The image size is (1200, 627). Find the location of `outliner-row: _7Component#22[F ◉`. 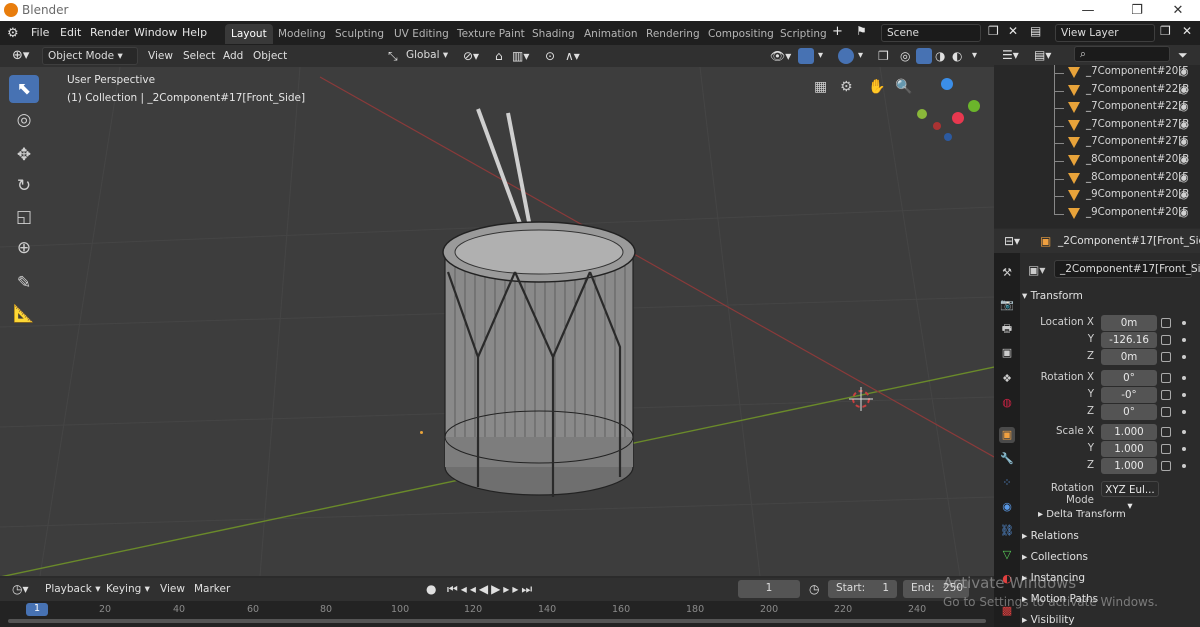

outliner-row: _7Component#22[F ◉ is located at coordinates (1097, 108).